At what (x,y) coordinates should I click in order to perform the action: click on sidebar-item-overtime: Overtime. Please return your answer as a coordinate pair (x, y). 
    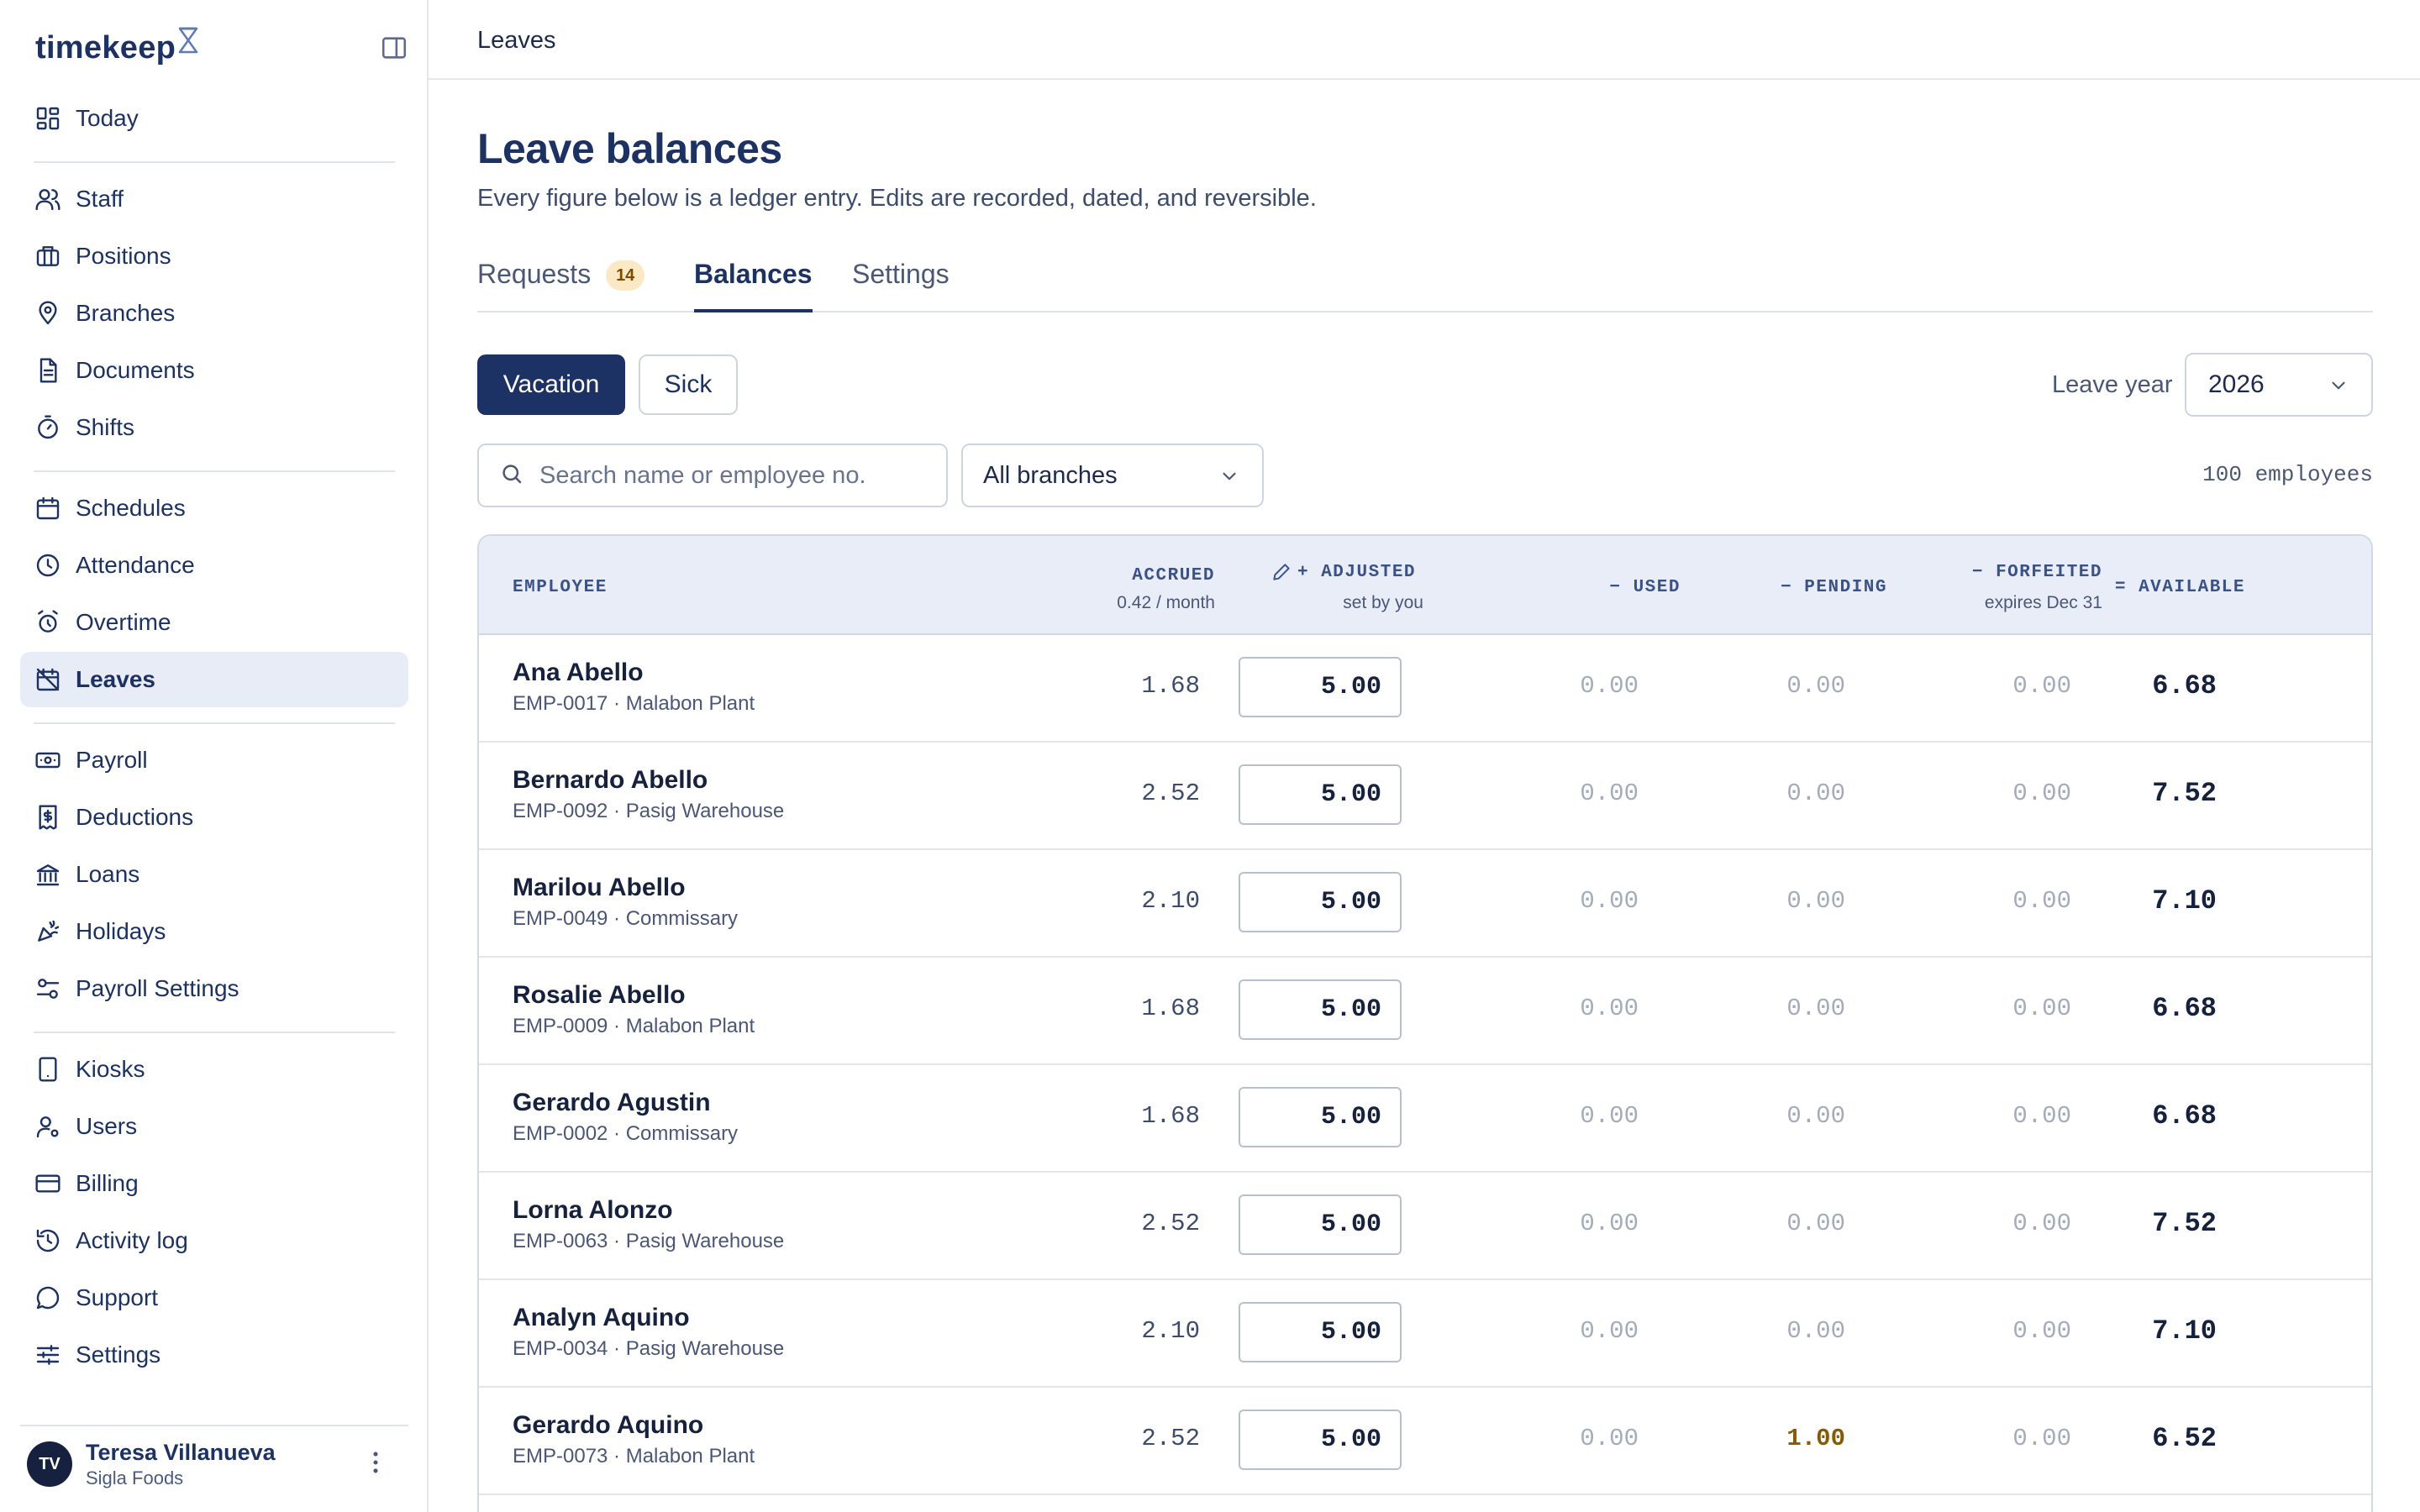
    Looking at the image, I should click on (214, 622).